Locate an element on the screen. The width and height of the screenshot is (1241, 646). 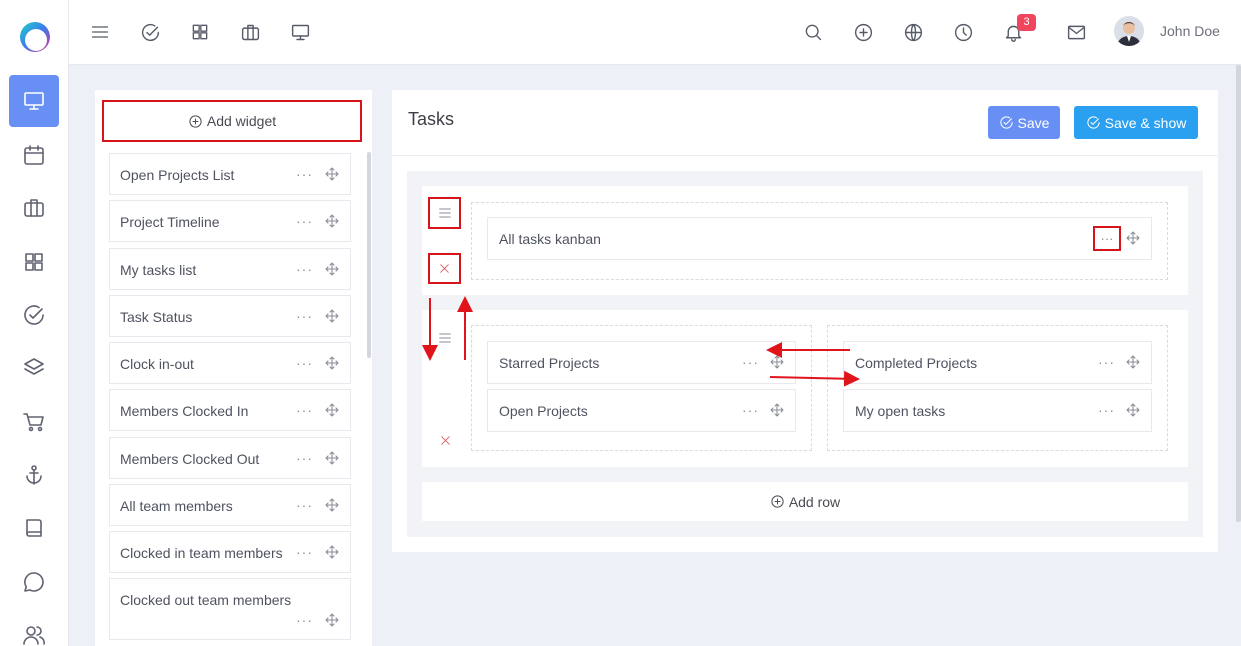
add-row-button: Add row is located at coordinates (805, 501).